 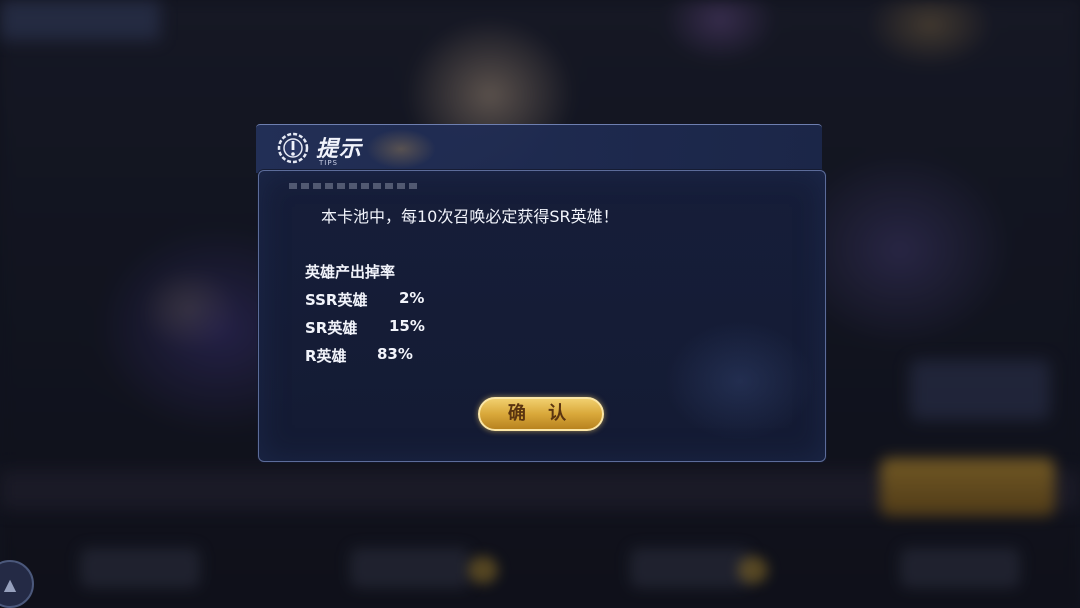 I want to click on dialog-title-sub: TIPS, so click(x=329, y=163).